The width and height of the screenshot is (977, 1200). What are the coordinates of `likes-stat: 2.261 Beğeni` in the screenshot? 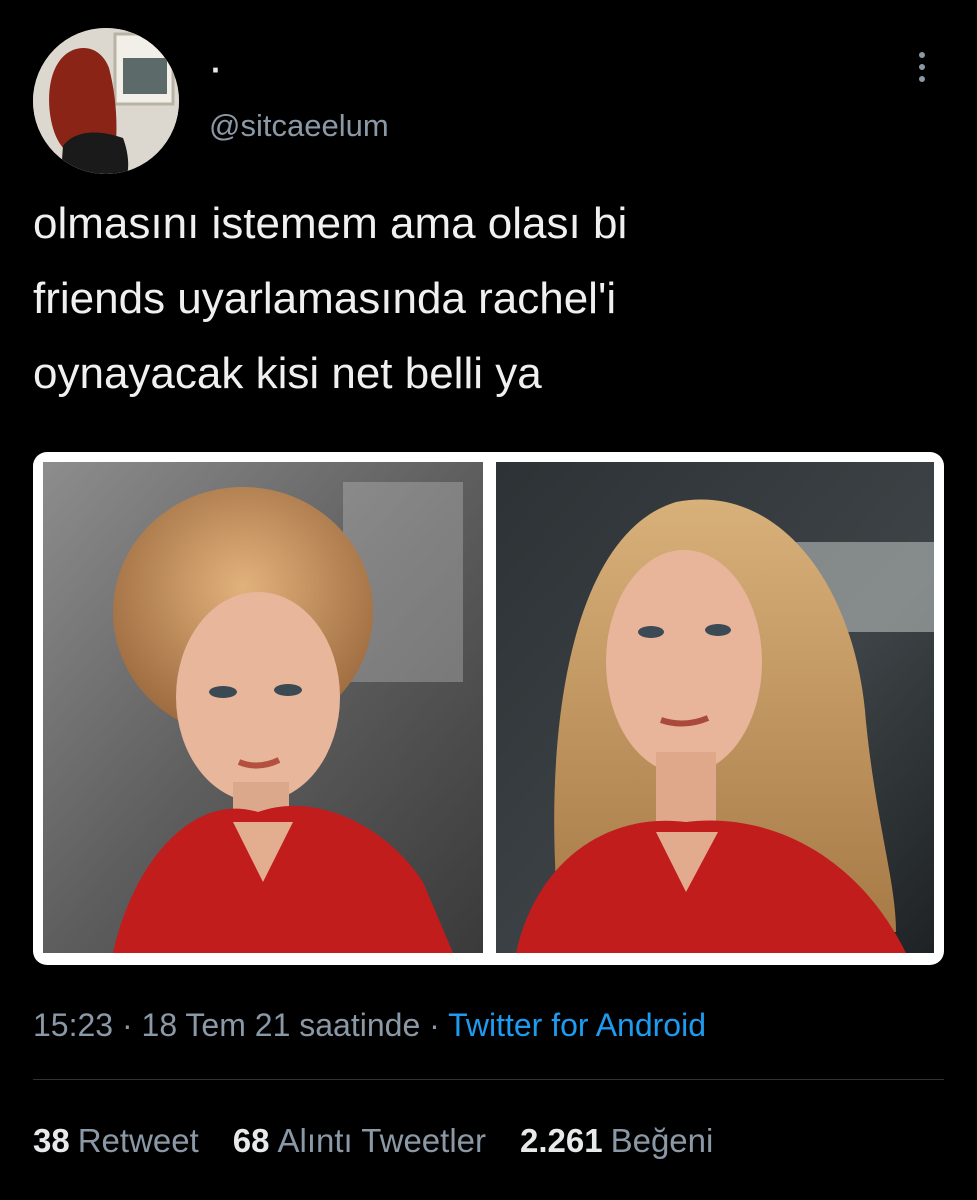 It's located at (616, 1141).